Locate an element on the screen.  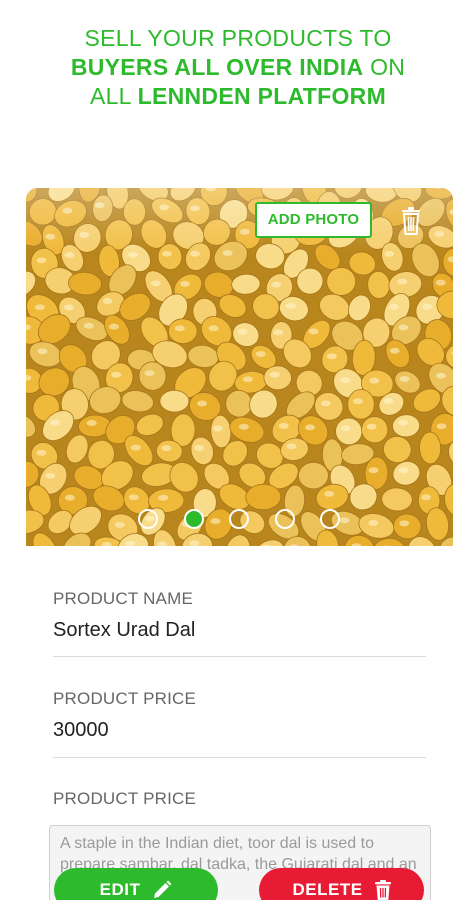
product-price-label: PRODUCT PRICE is located at coordinates (125, 698).